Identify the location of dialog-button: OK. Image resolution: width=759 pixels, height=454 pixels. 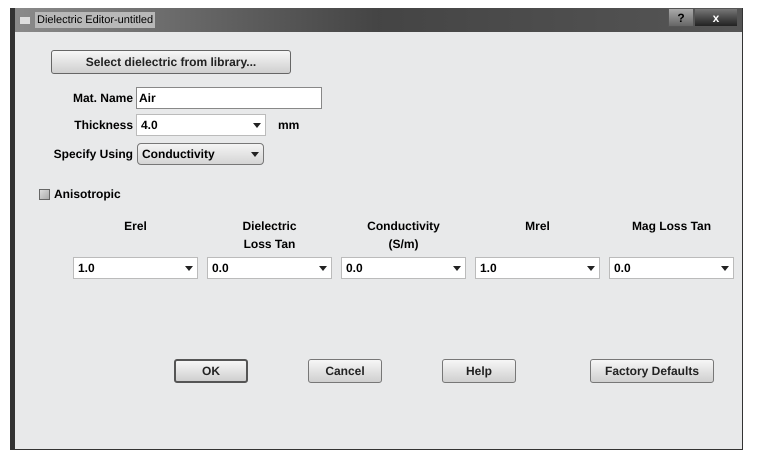
(211, 371).